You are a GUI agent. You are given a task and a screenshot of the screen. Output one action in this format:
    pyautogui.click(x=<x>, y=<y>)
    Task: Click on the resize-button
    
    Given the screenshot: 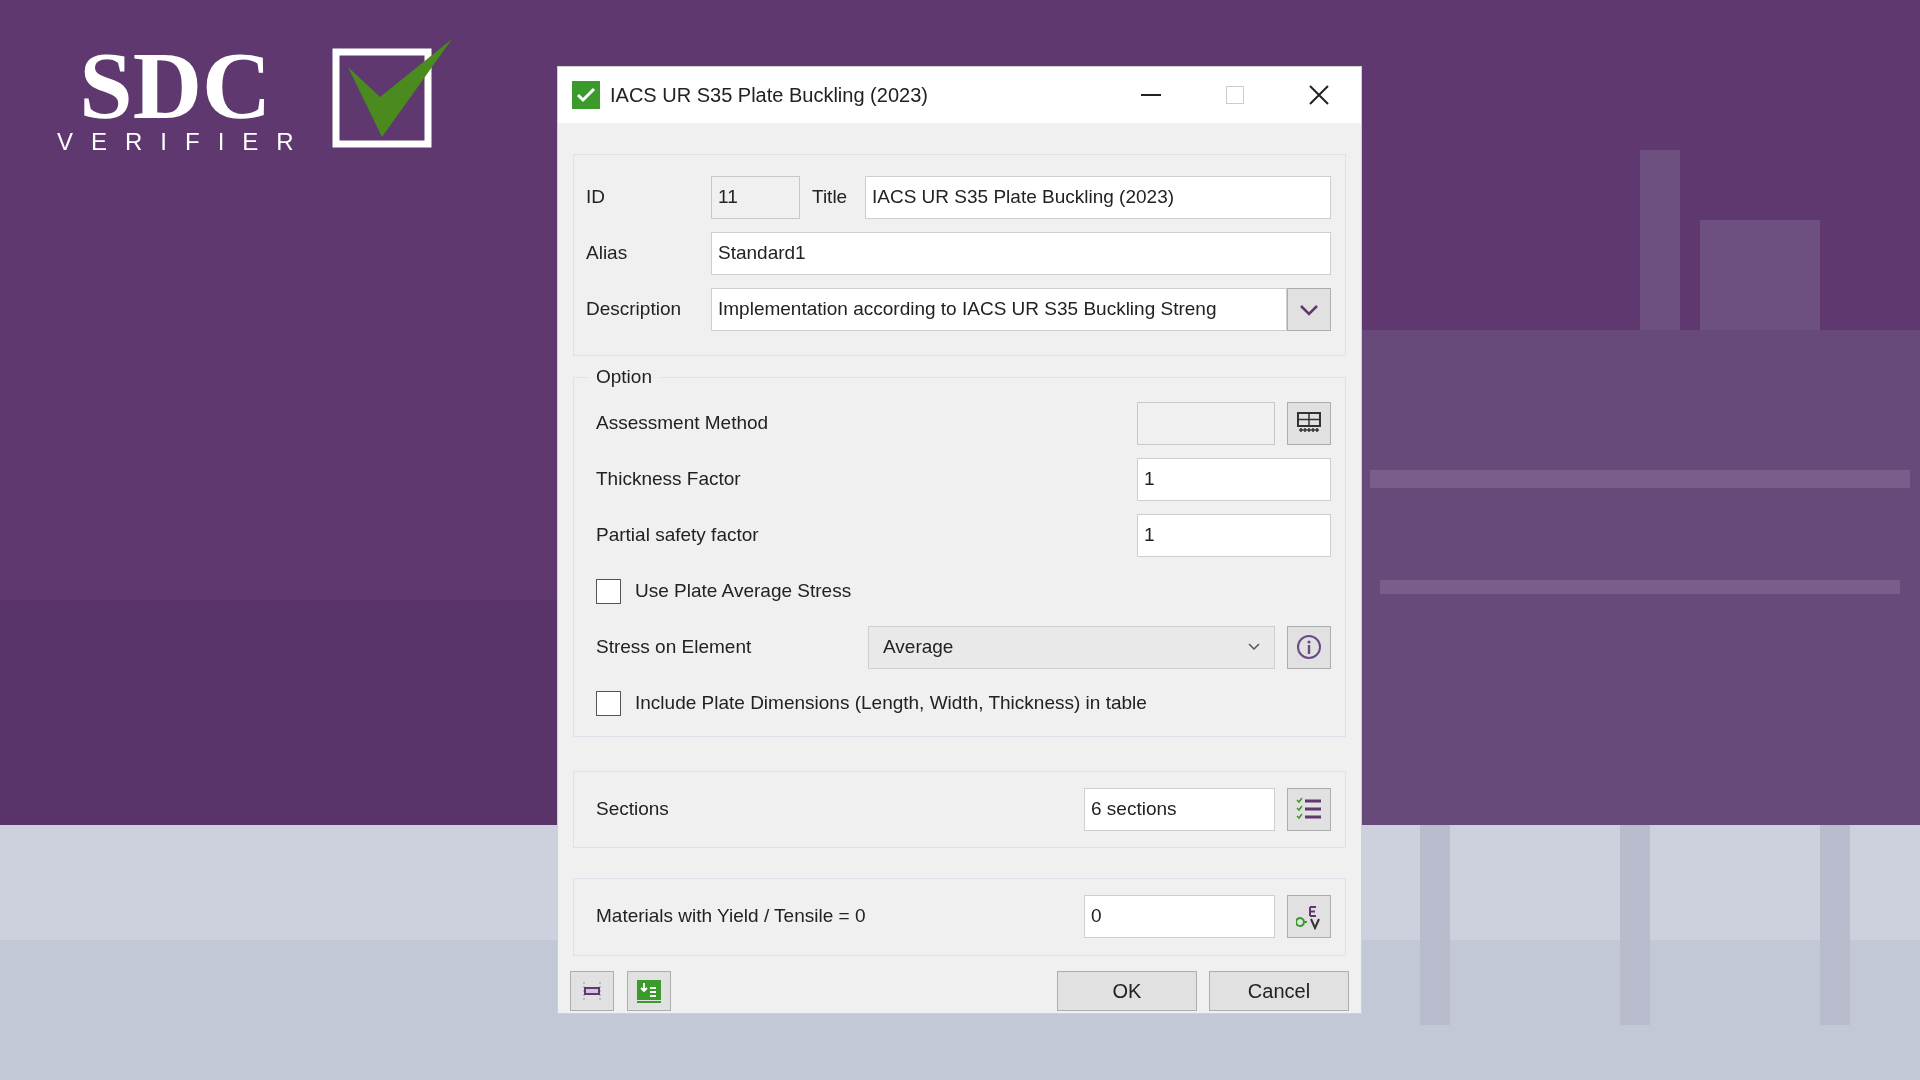 What is the action you would take?
    pyautogui.click(x=592, y=990)
    